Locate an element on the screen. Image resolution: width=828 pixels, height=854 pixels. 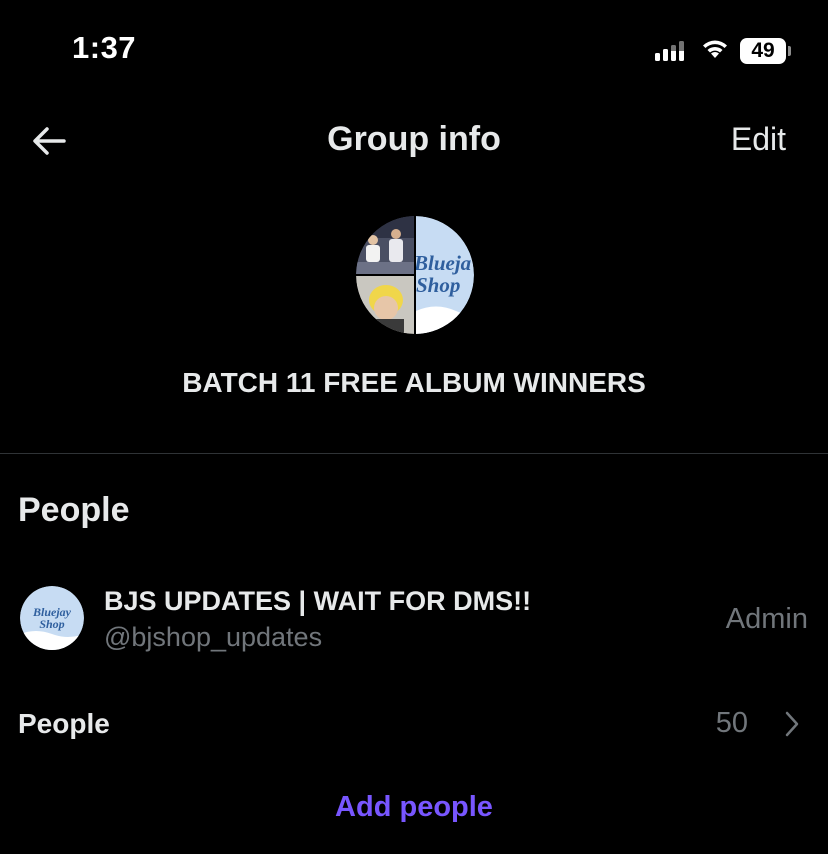
people-row-label: People is located at coordinates (64, 723).